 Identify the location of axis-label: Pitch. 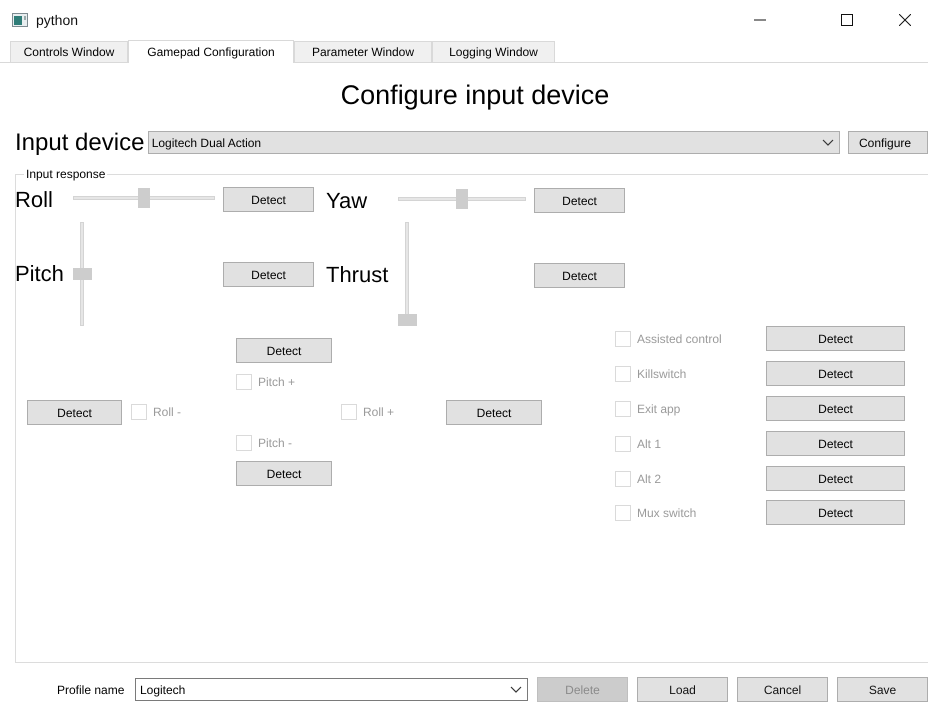
(39, 274).